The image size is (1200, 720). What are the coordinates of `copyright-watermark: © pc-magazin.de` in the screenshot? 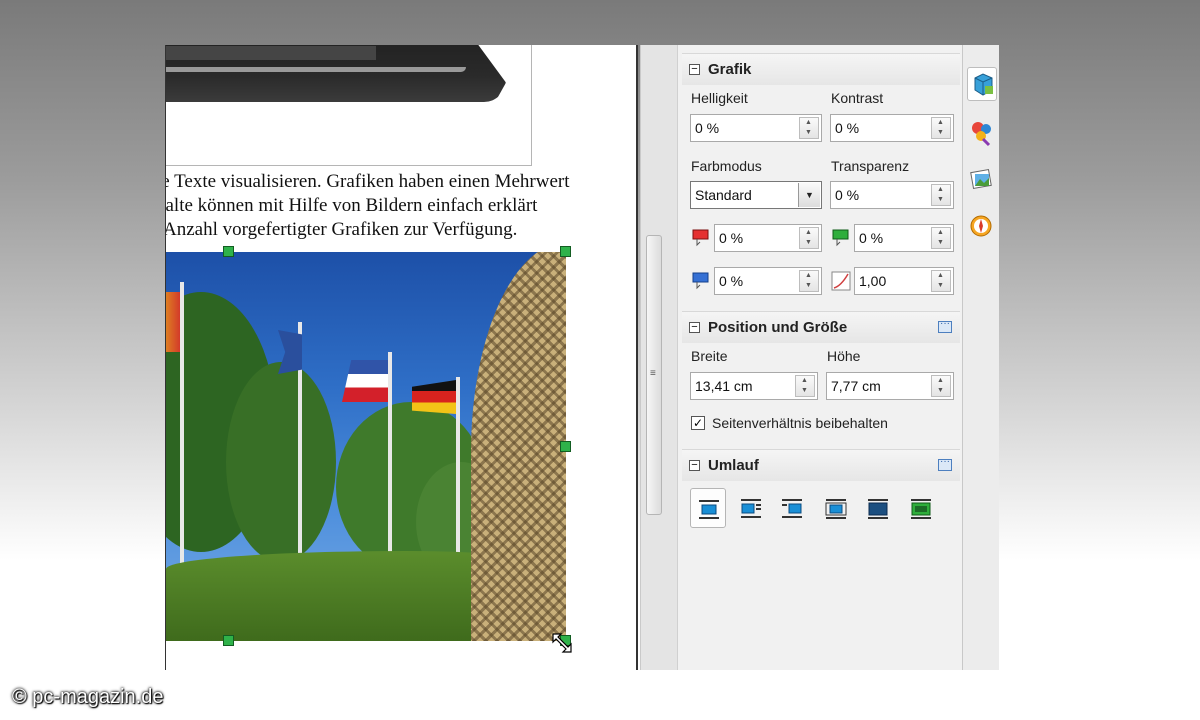 It's located at (88, 697).